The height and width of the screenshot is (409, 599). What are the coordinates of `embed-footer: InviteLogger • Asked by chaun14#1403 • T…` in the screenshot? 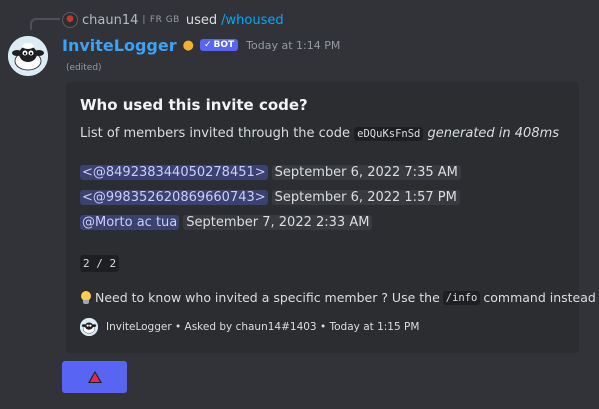 It's located at (249, 327).